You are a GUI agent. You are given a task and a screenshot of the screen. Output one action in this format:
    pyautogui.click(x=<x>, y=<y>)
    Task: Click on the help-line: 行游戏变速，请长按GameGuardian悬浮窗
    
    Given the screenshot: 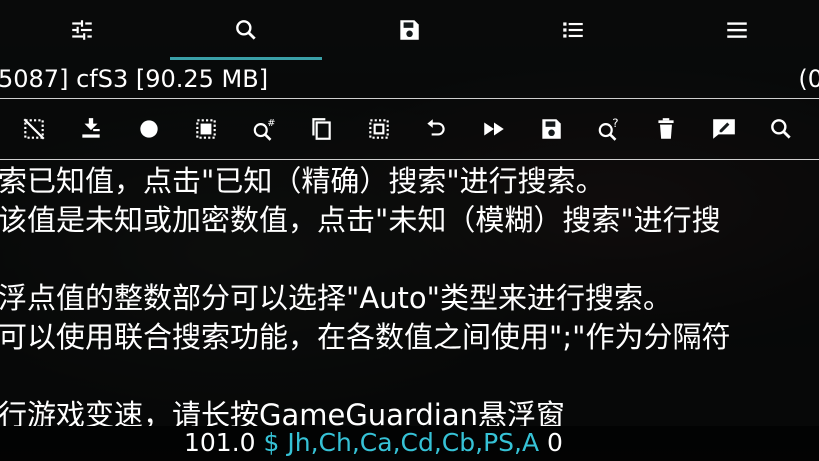 What is the action you would take?
    pyautogui.click(x=282, y=412)
    